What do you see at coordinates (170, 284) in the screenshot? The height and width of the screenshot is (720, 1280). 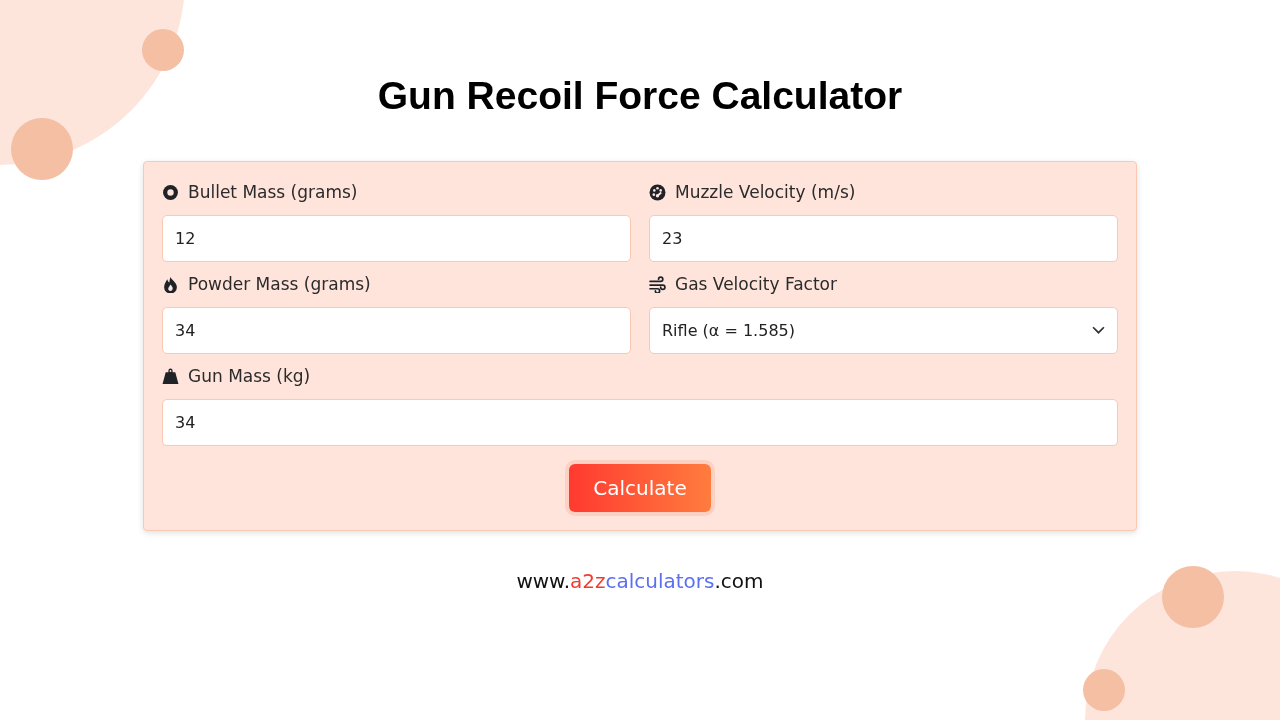 I see `flame-icon` at bounding box center [170, 284].